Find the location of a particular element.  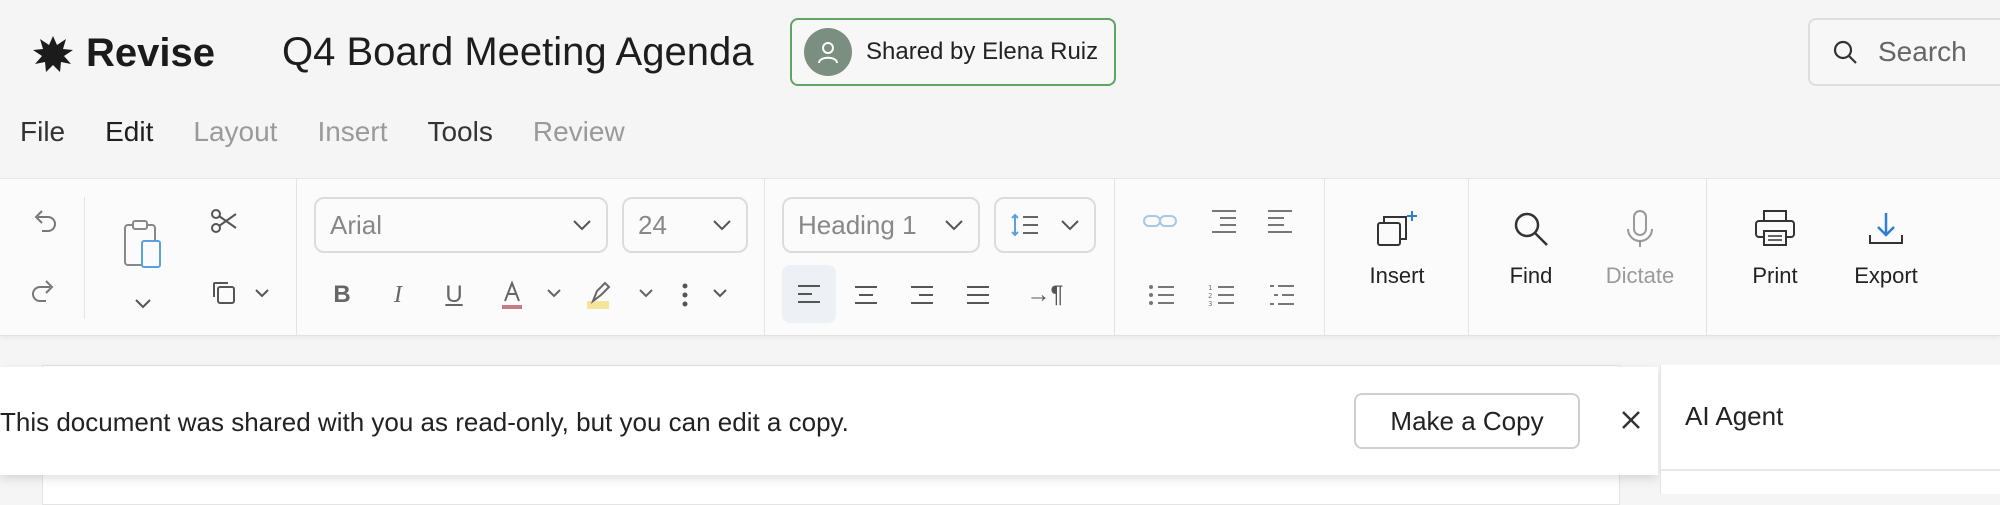

align-center-button is located at coordinates (866, 295).